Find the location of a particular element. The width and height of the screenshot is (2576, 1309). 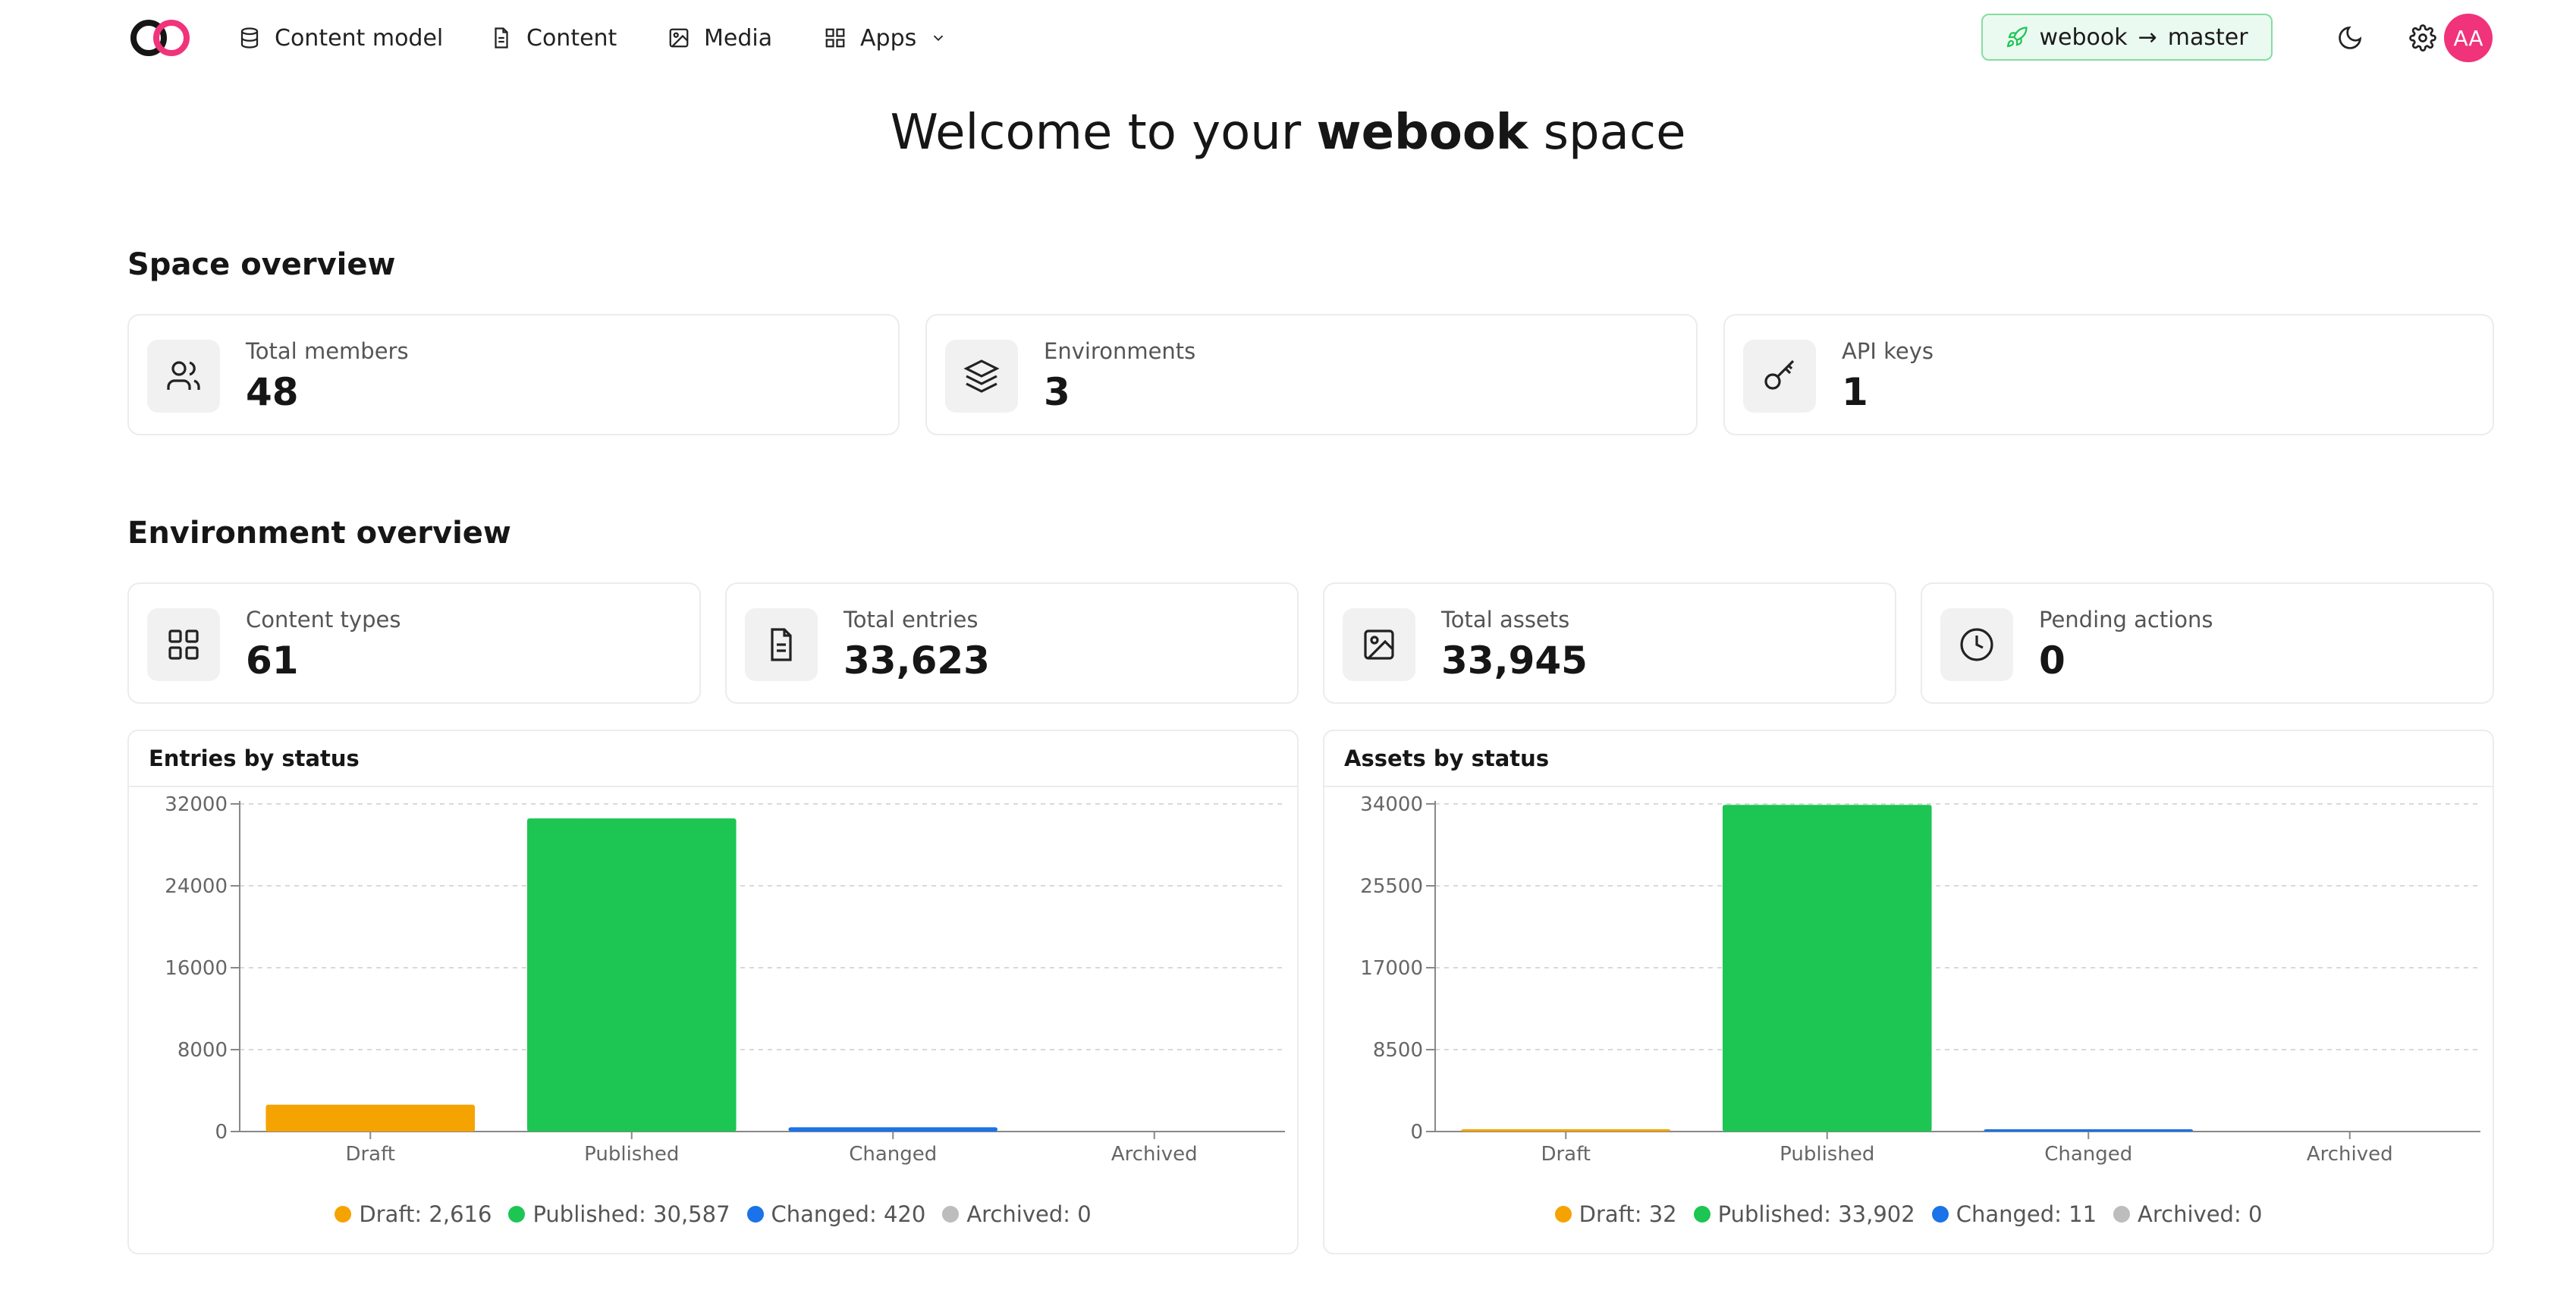

welcome-suffix: space is located at coordinates (1607, 133).